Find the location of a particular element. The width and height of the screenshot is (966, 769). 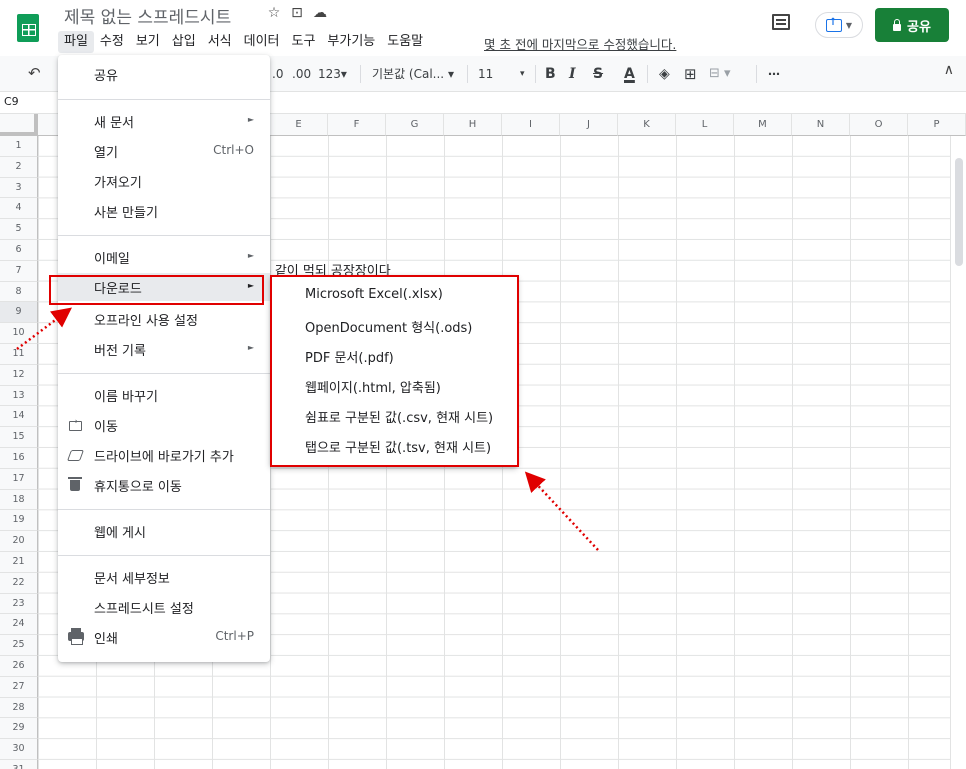

strikethrough-button: S is located at coordinates (598, 74).